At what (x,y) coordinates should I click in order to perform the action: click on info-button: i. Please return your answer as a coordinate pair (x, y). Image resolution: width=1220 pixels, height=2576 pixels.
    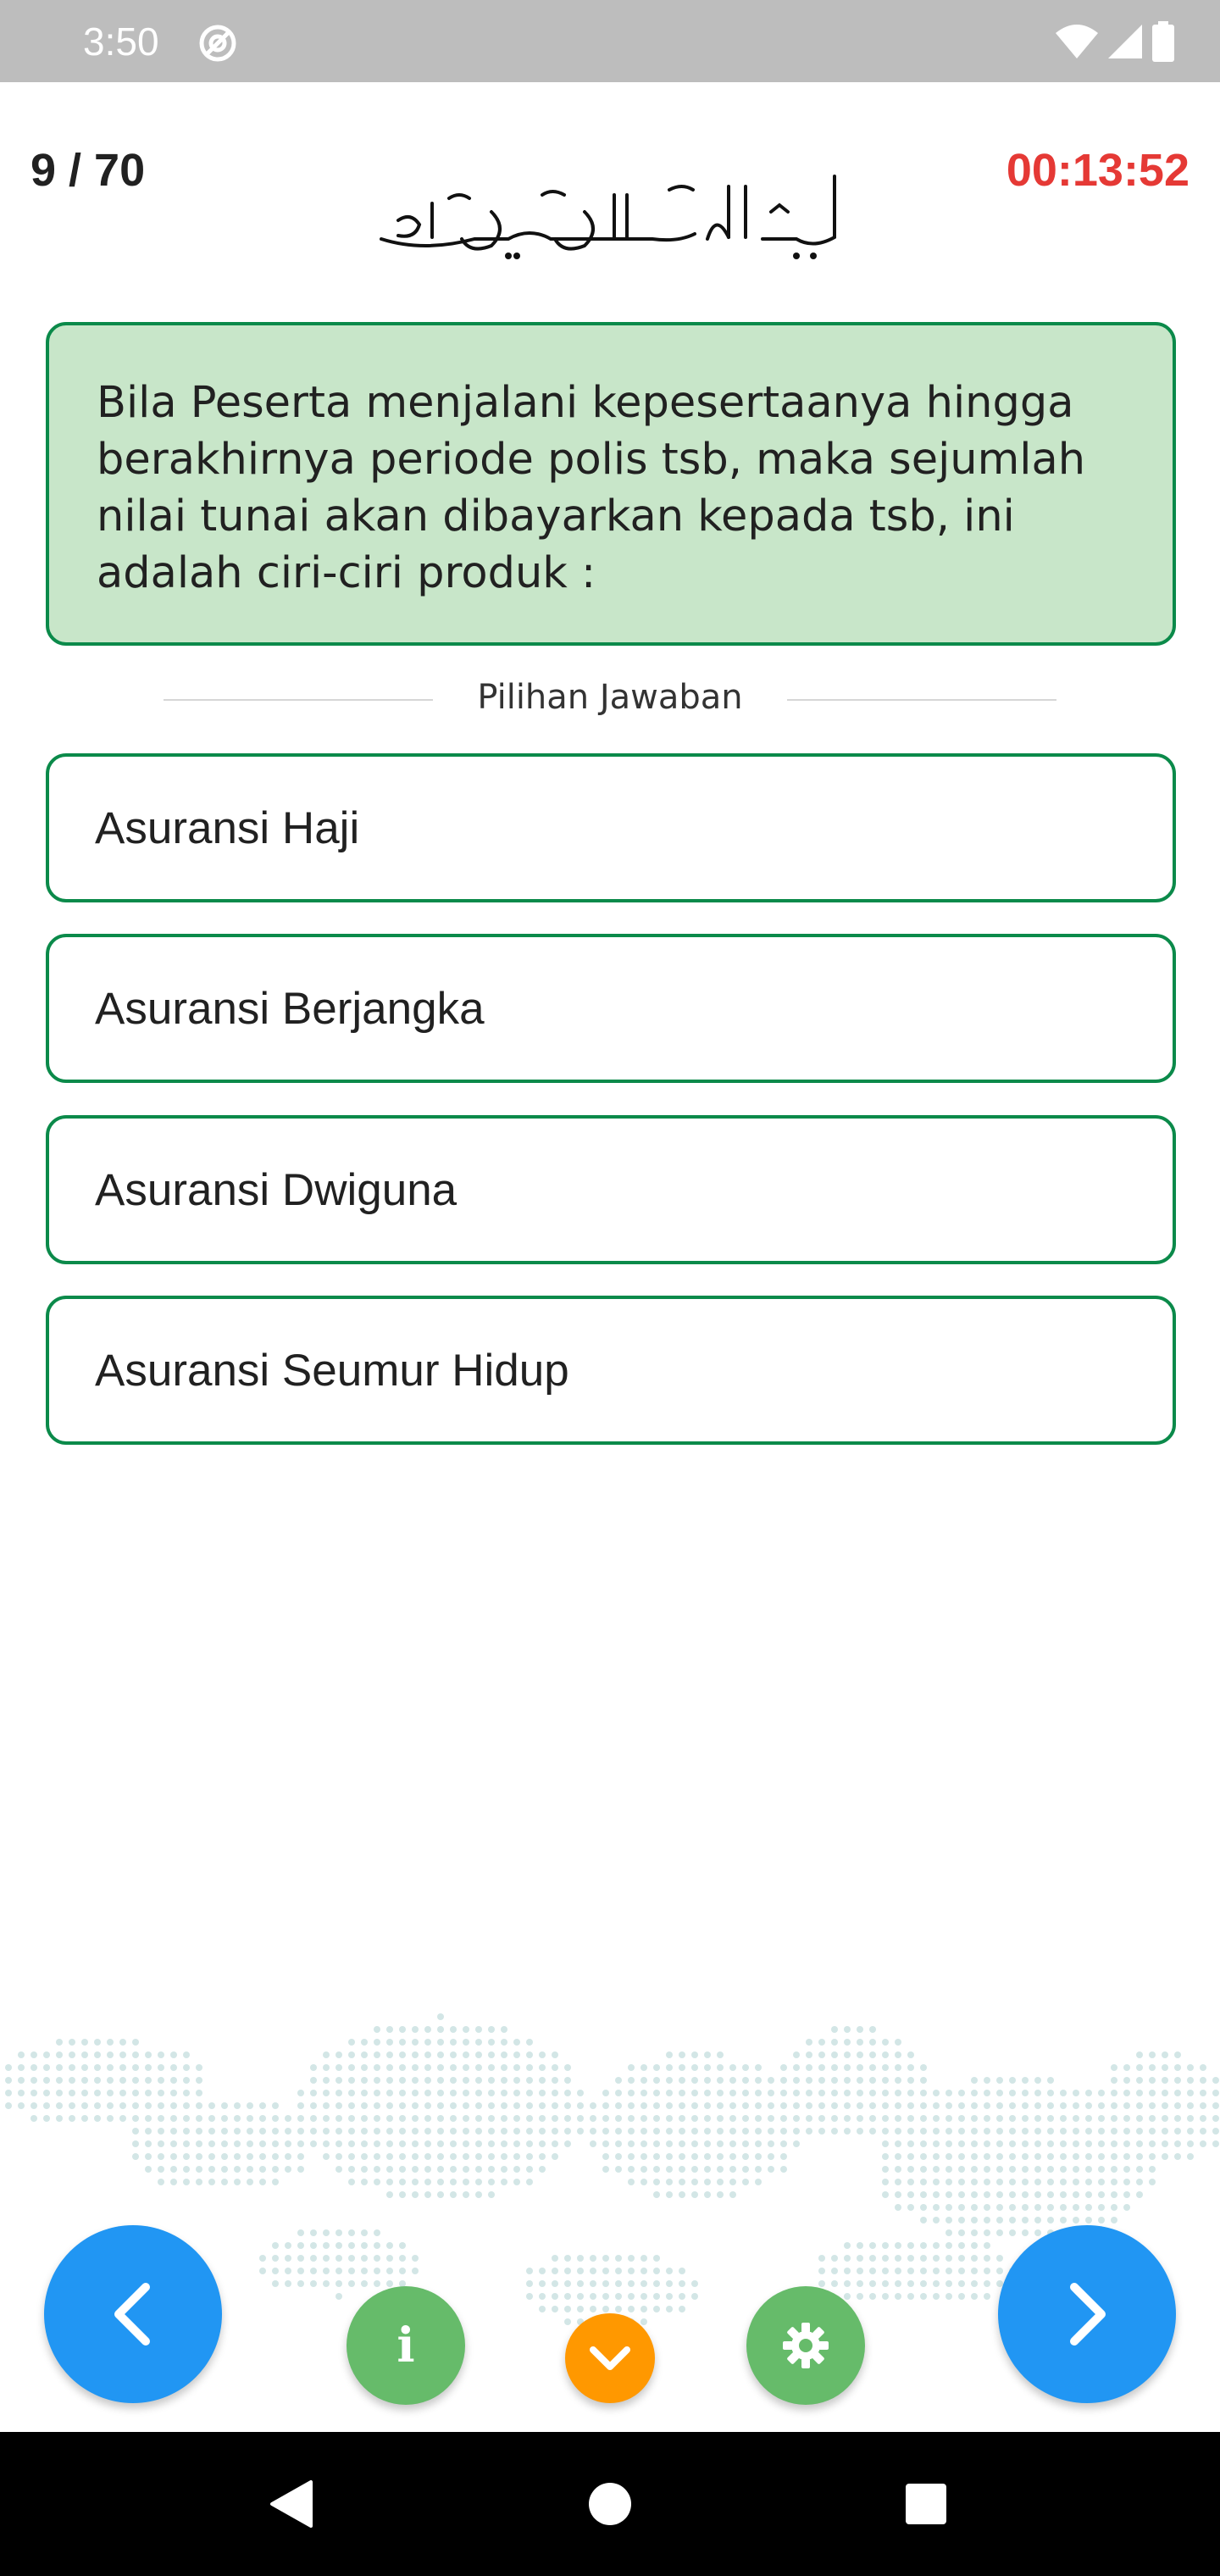
    Looking at the image, I should click on (406, 2345).